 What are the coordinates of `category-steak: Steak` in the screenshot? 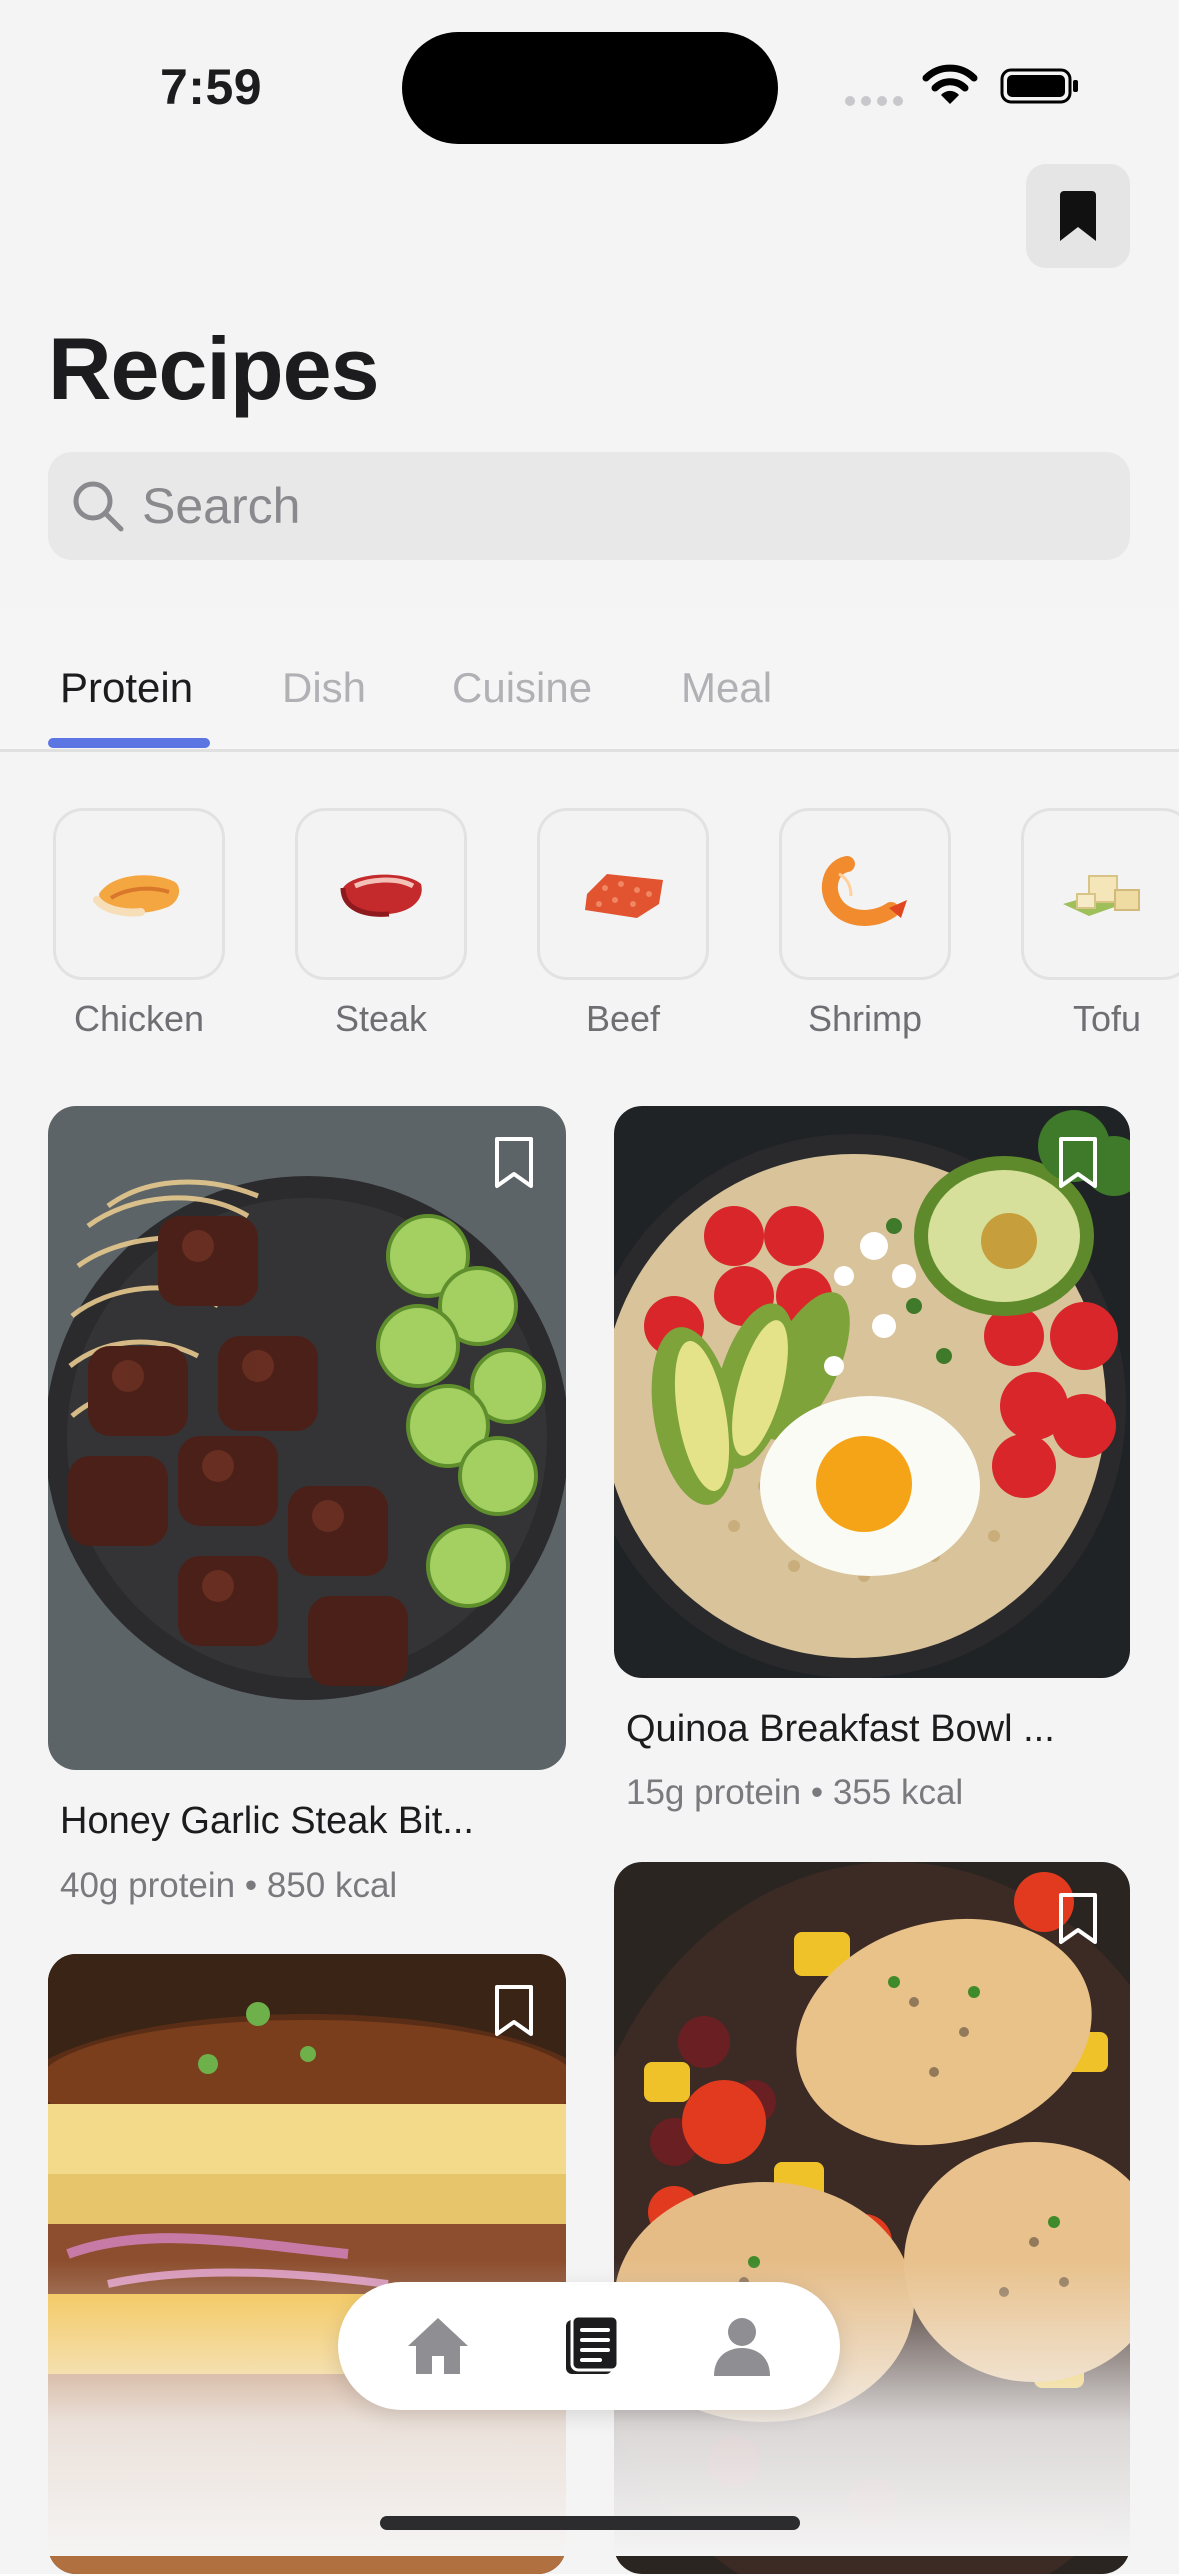 It's located at (381, 924).